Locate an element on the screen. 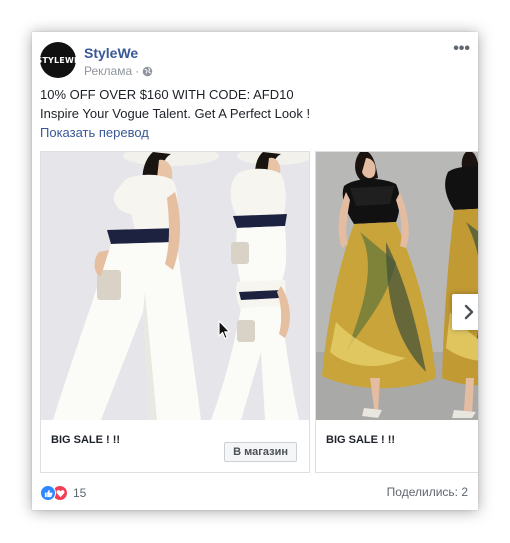  sponsored-label: Реклама is located at coordinates (108, 71).